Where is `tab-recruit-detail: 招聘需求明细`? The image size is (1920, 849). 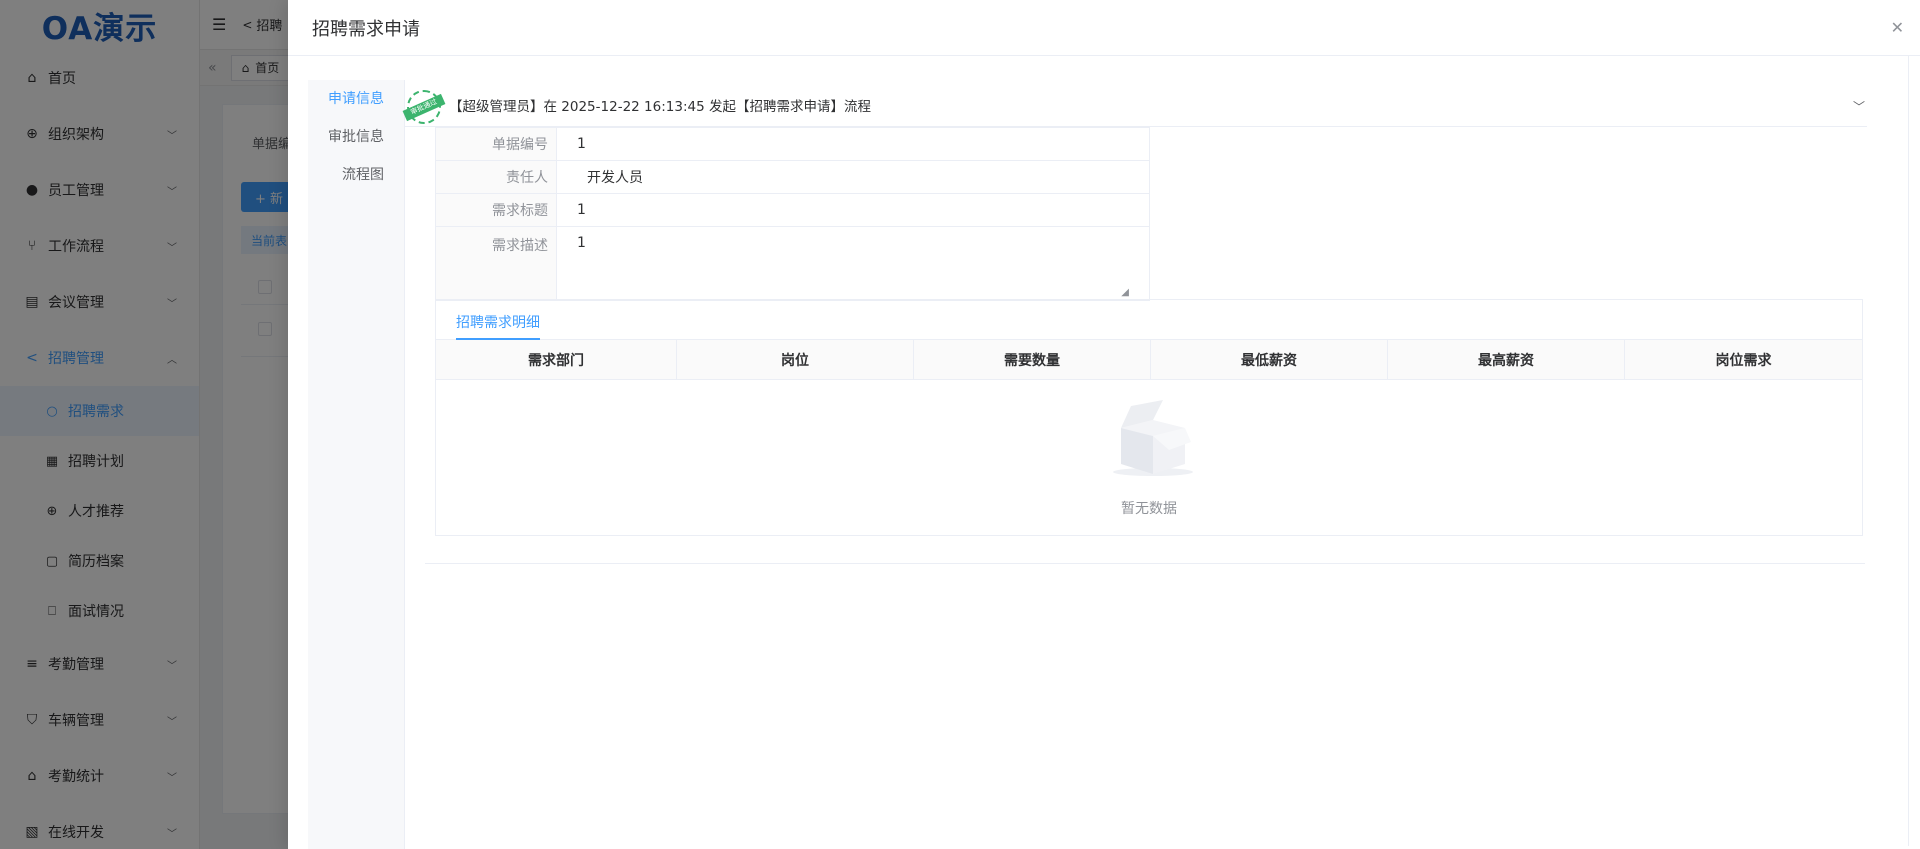 tab-recruit-detail: 招聘需求明细 is located at coordinates (498, 324).